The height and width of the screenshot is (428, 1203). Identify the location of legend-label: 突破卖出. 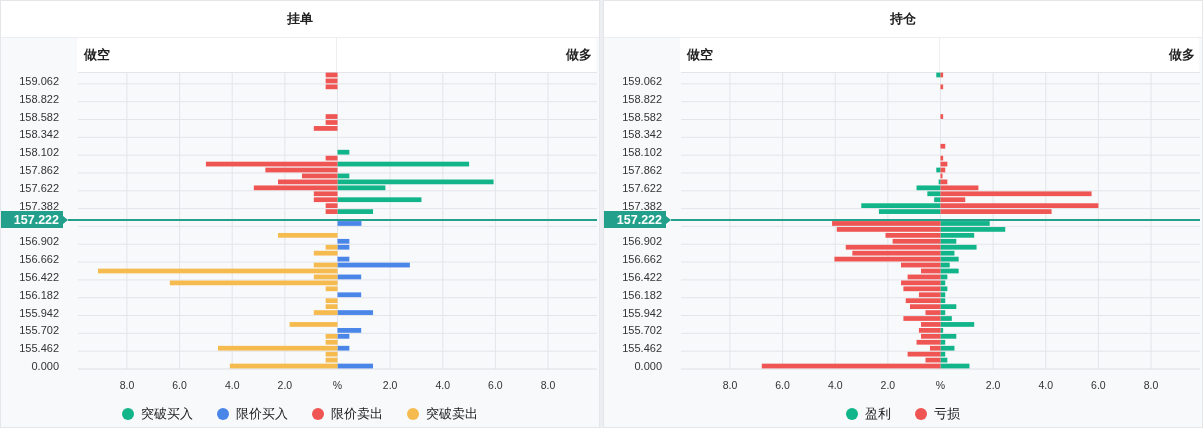
(452, 414).